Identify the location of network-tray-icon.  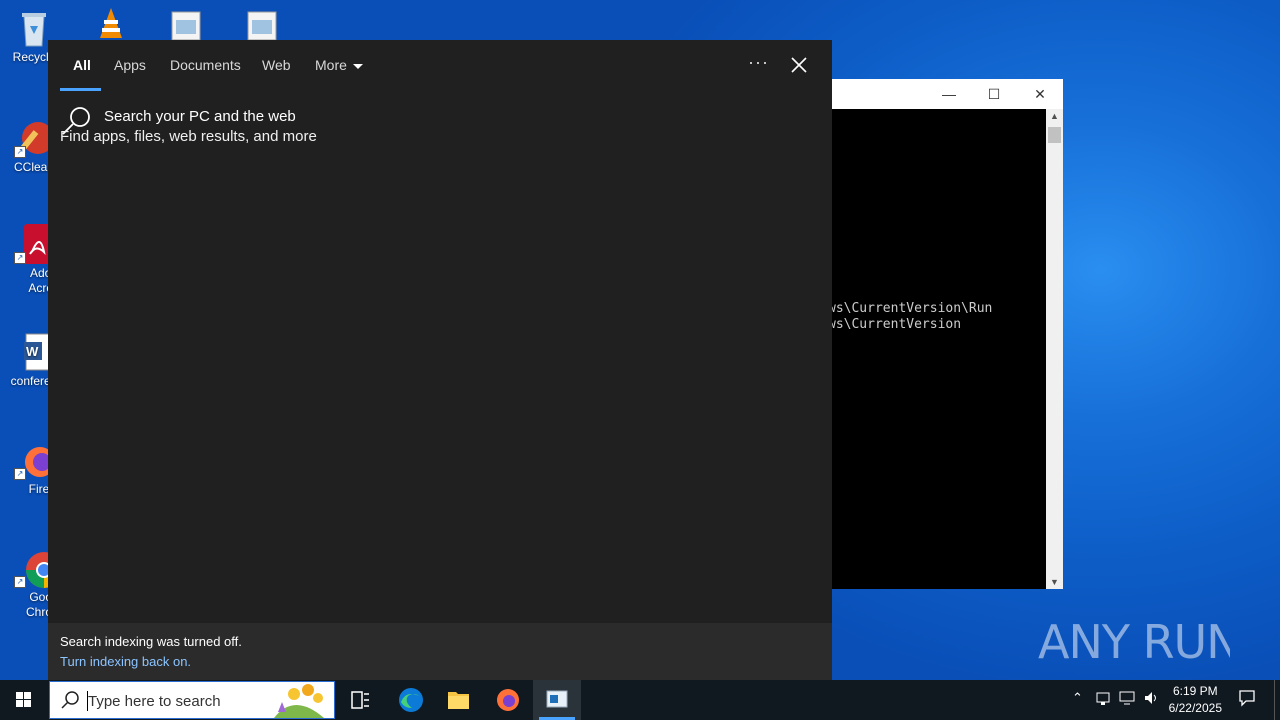
(1103, 699).